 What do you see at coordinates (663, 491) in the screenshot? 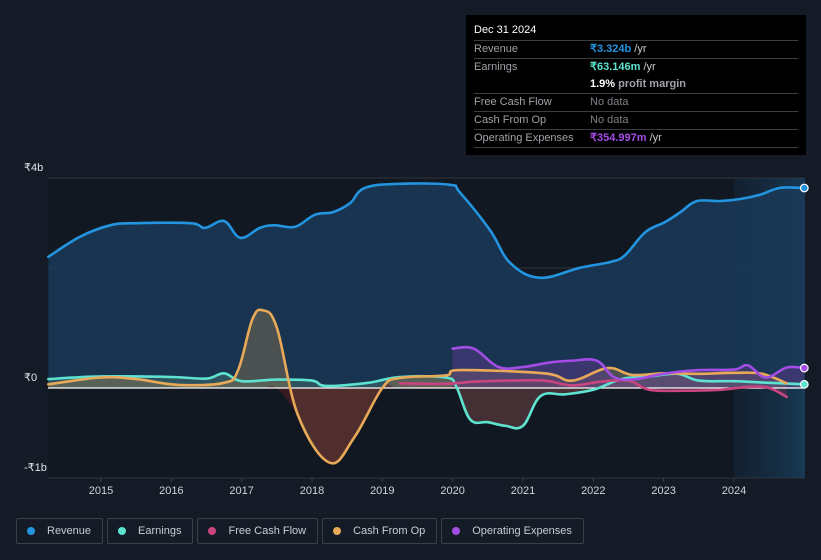
I see `x-tick-label: 2023` at bounding box center [663, 491].